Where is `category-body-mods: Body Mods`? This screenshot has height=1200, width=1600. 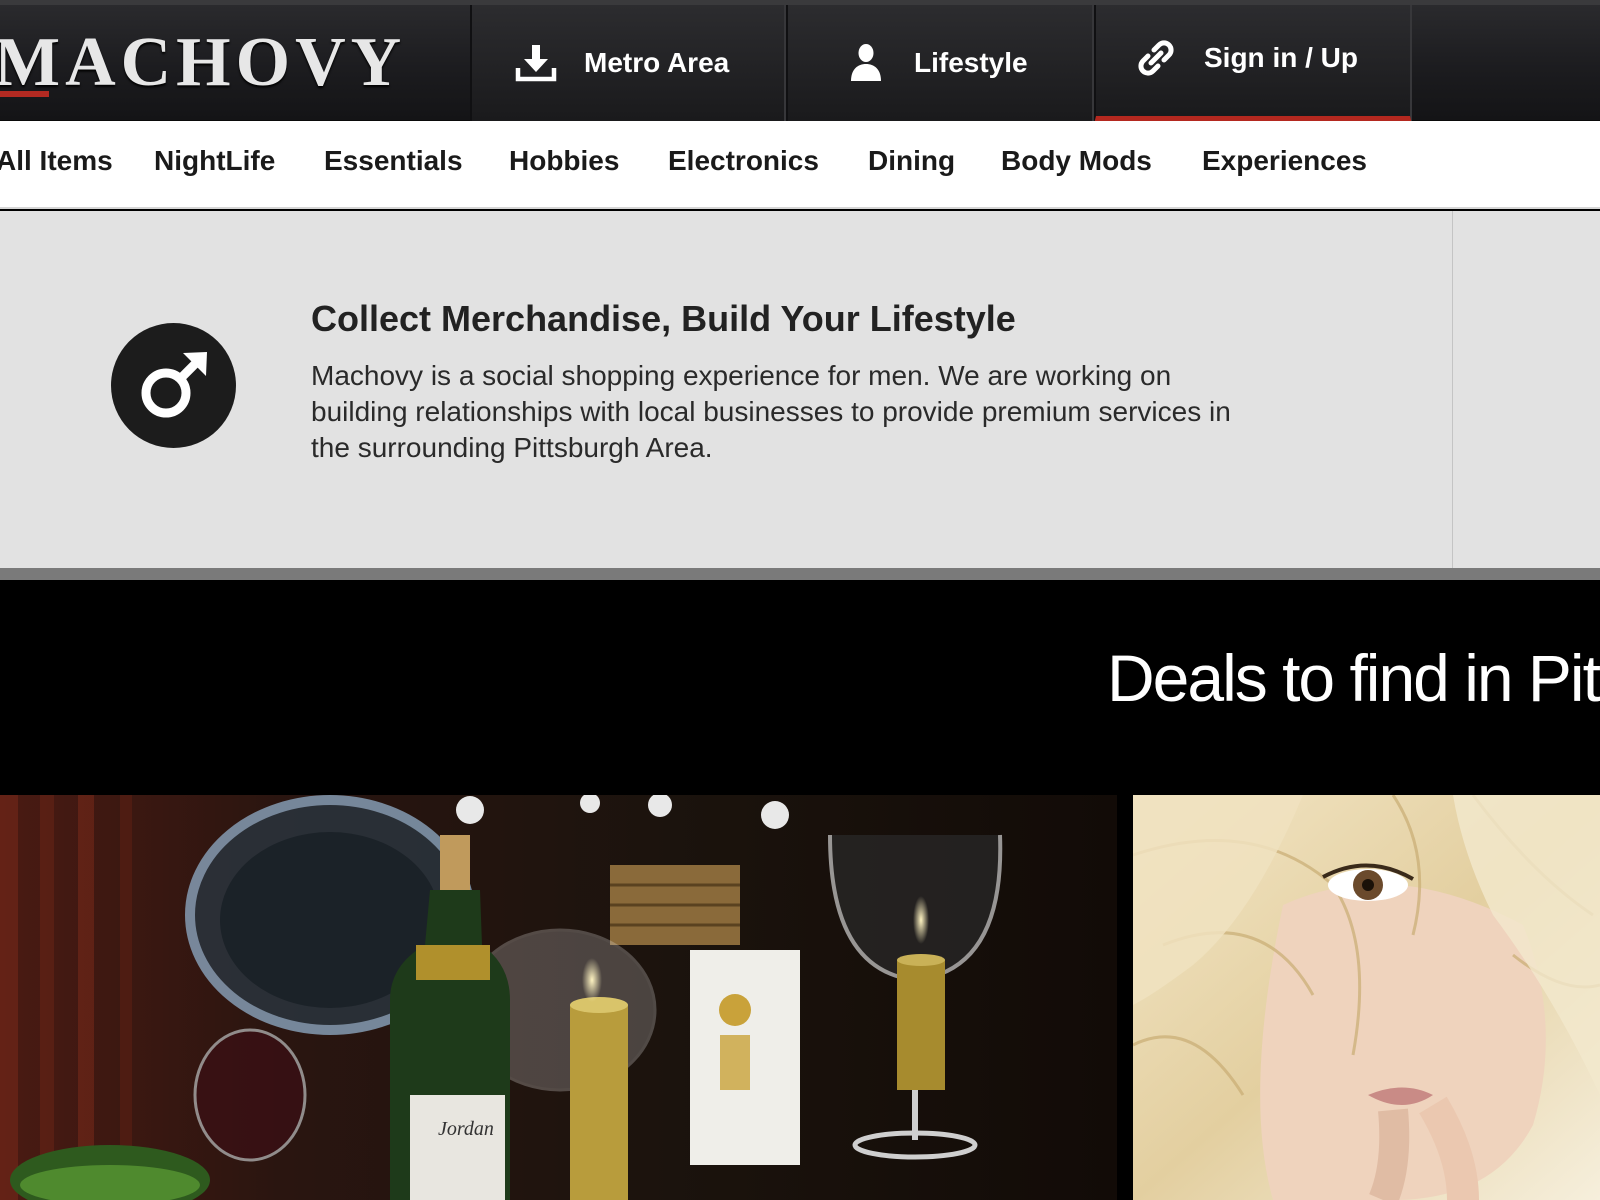 category-body-mods: Body Mods is located at coordinates (1076, 161).